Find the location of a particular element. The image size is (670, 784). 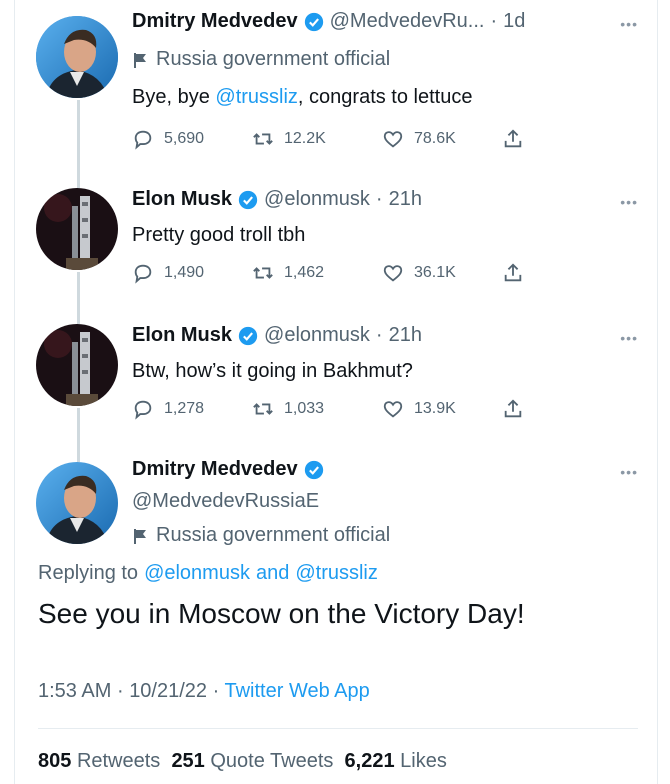

tweet-meta: 1:53 AM · 10/21/22 · Twitter Web App is located at coordinates (204, 691).